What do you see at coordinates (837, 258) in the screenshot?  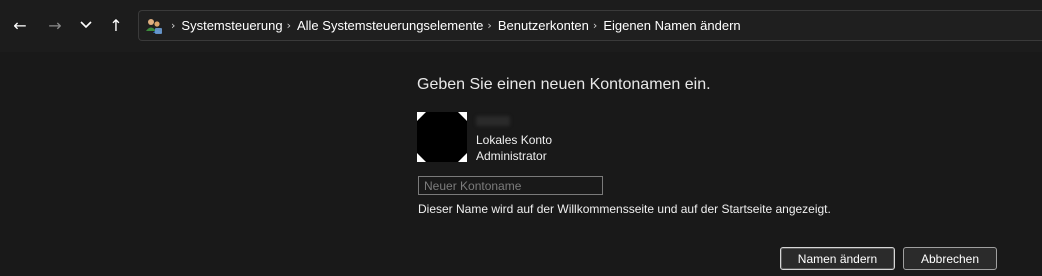 I see `change-name-button: Namen ändern` at bounding box center [837, 258].